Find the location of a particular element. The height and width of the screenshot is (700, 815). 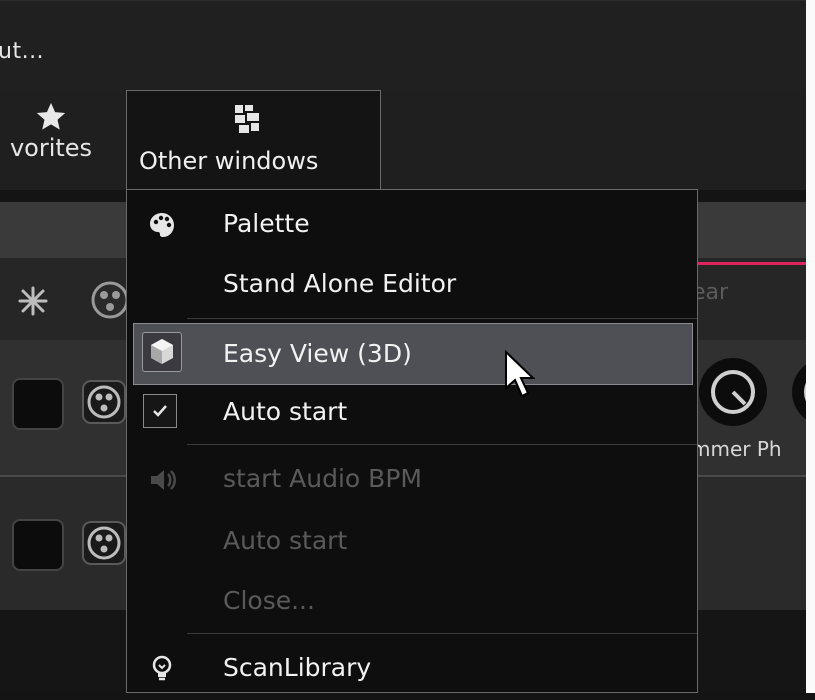

asterisk-icon is located at coordinates (33, 301).